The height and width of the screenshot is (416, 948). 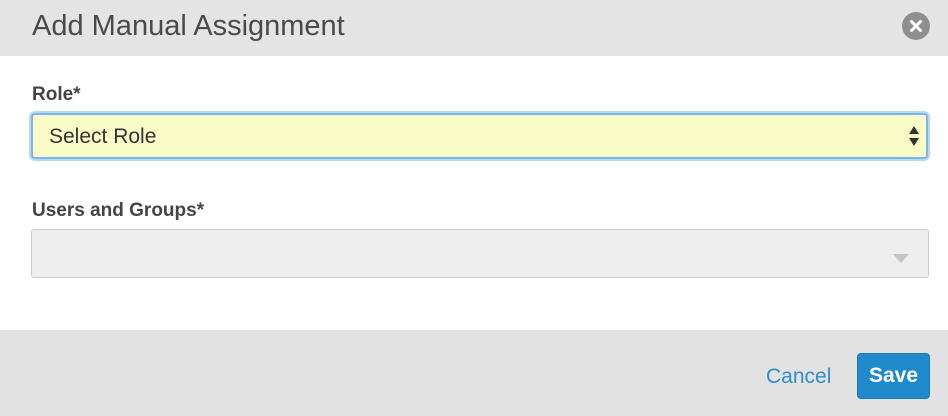 I want to click on users-and-groups-label: Users and Groups*, so click(x=118, y=210).